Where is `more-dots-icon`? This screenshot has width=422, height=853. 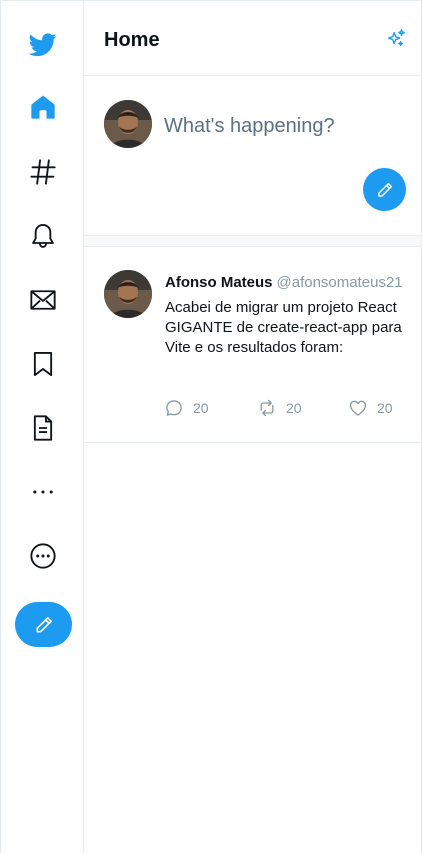 more-dots-icon is located at coordinates (43, 492).